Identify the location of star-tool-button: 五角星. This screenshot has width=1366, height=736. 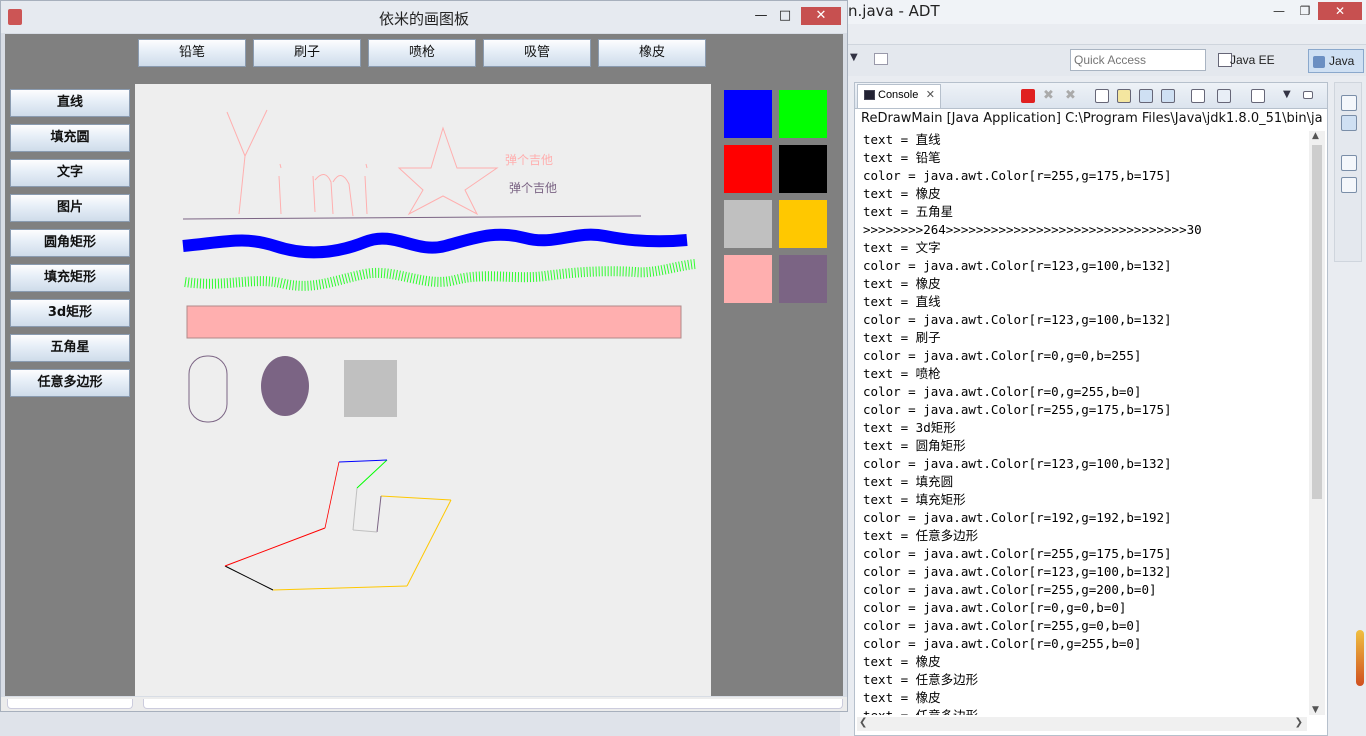
(70, 348).